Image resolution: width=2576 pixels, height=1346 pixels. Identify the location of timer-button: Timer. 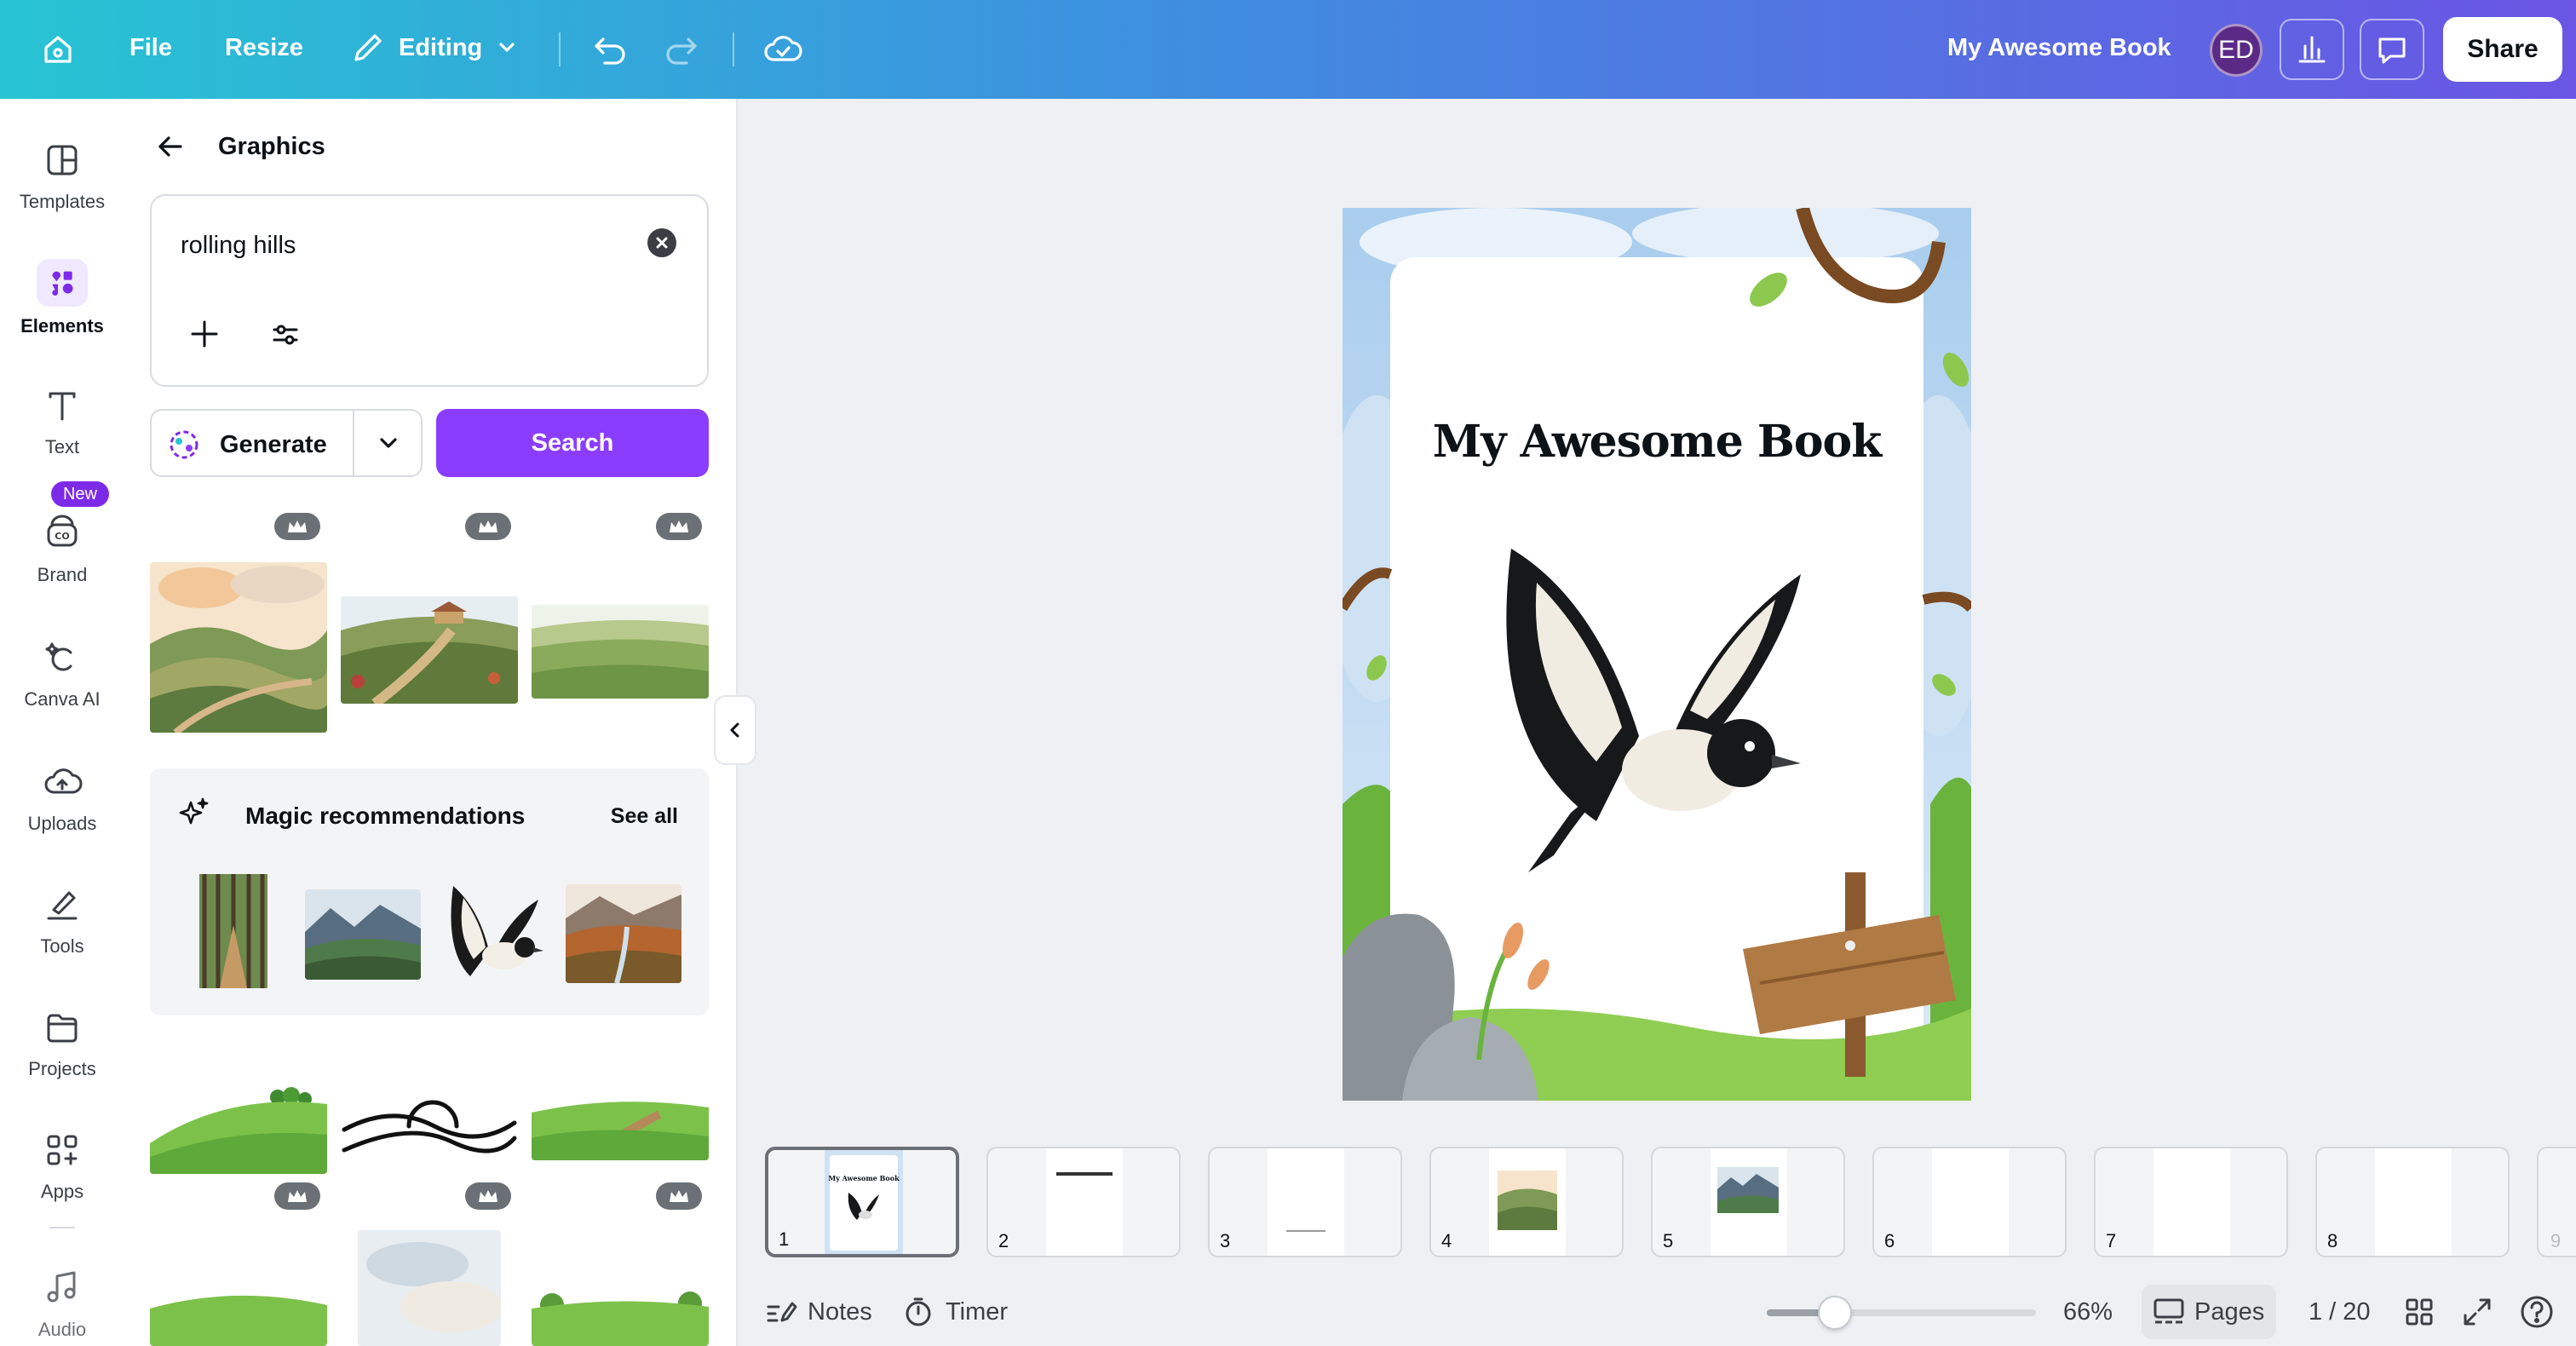
(954, 1312).